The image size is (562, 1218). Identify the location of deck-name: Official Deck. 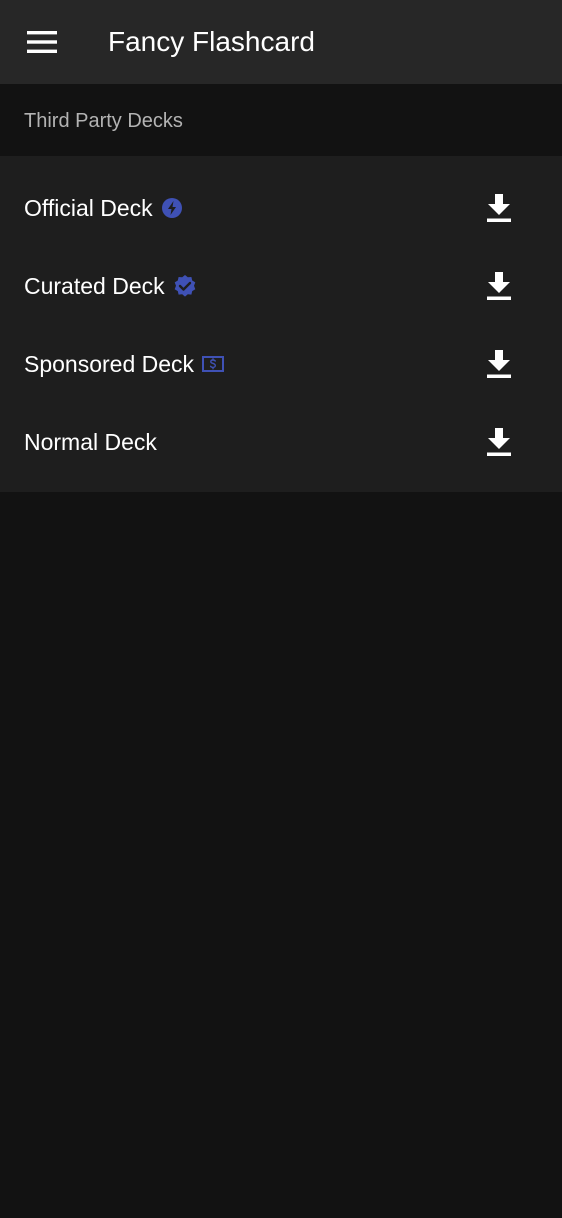
(88, 208).